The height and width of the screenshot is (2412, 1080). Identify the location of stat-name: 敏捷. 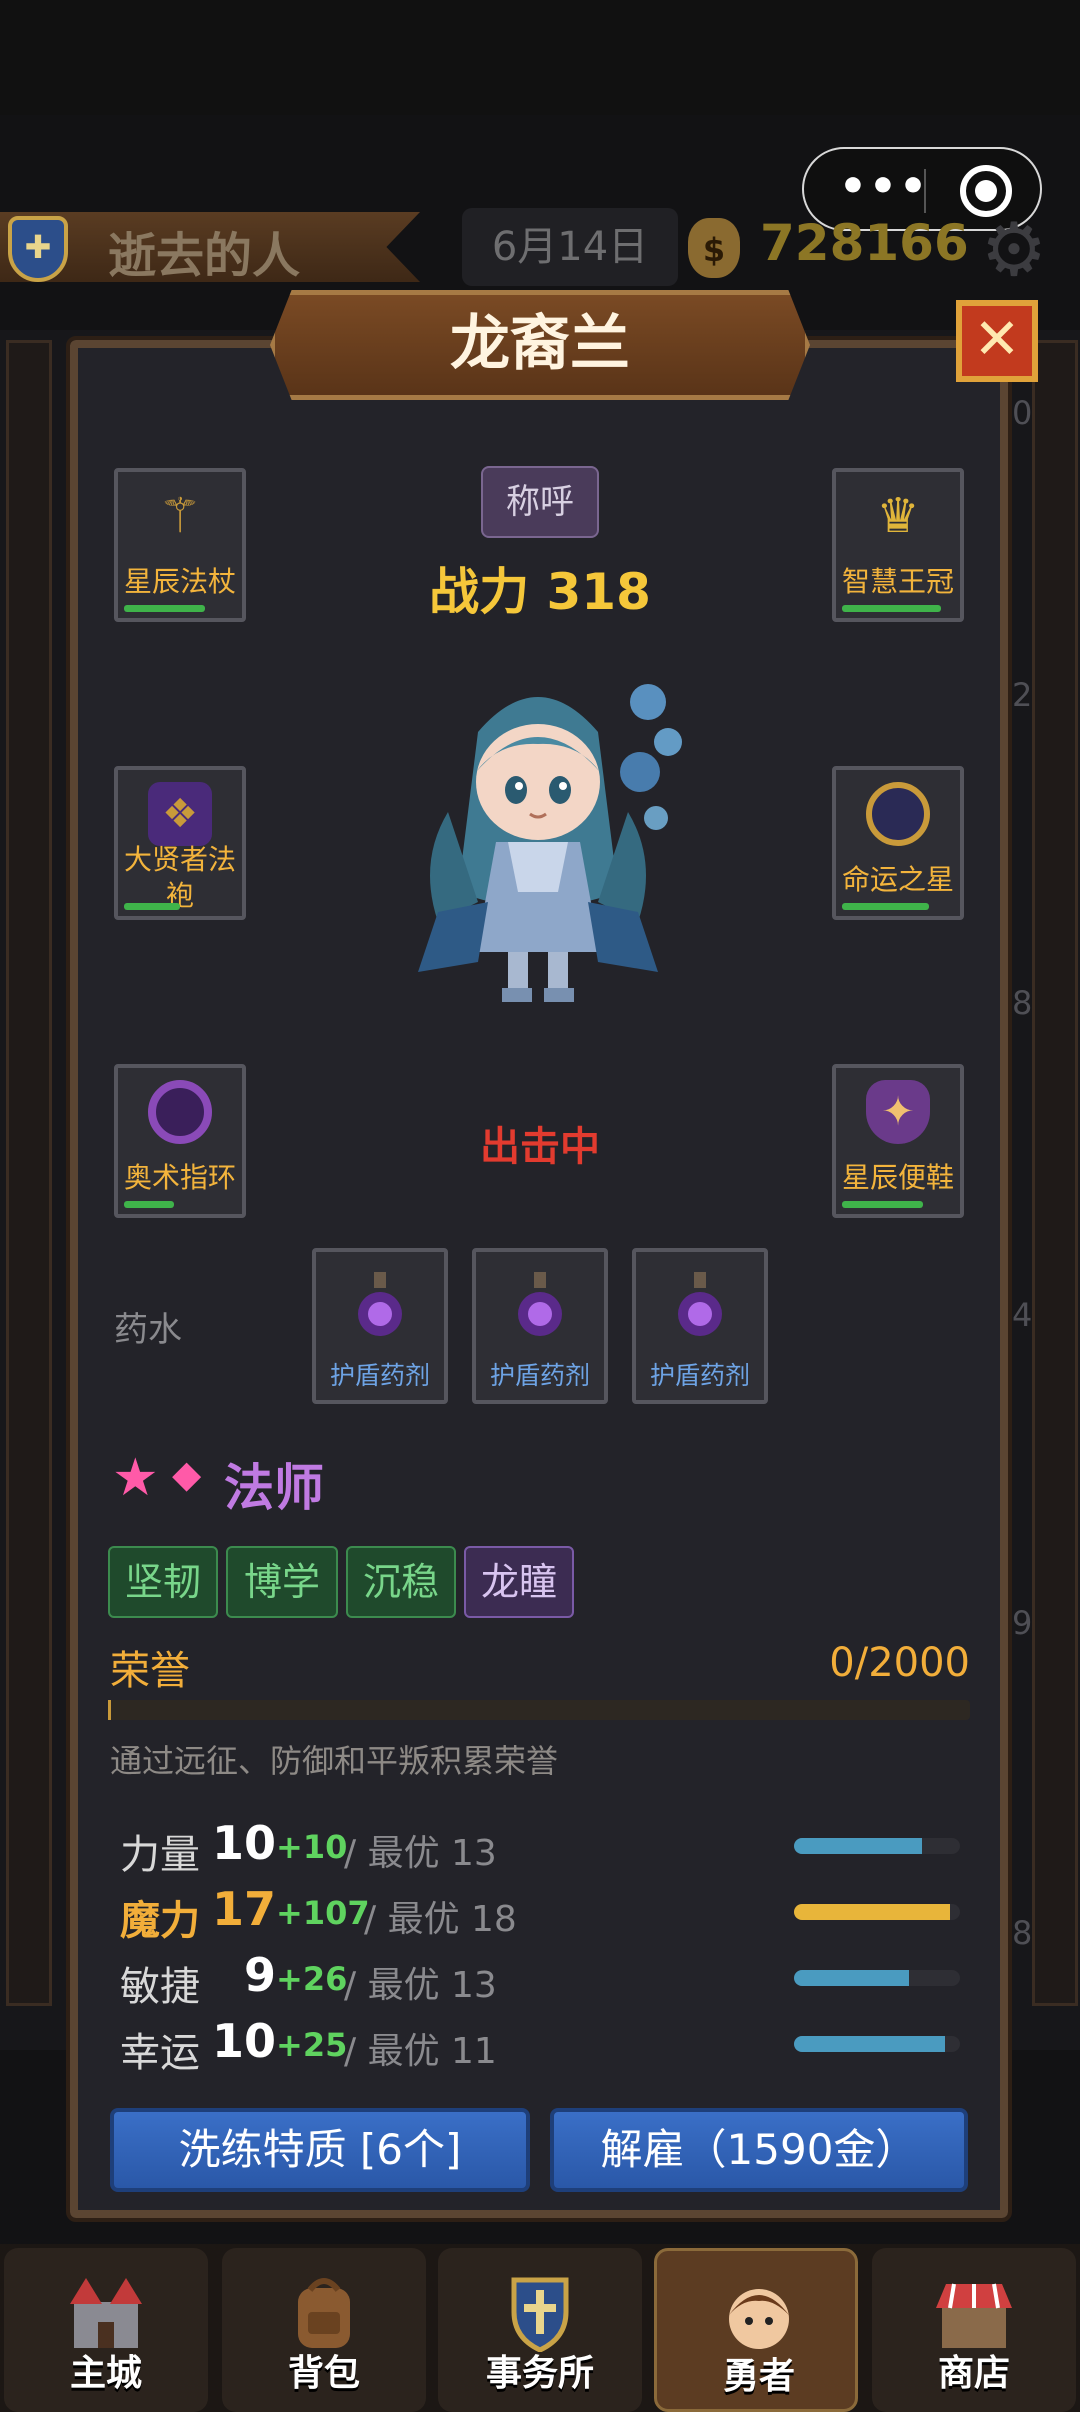
(160, 1987).